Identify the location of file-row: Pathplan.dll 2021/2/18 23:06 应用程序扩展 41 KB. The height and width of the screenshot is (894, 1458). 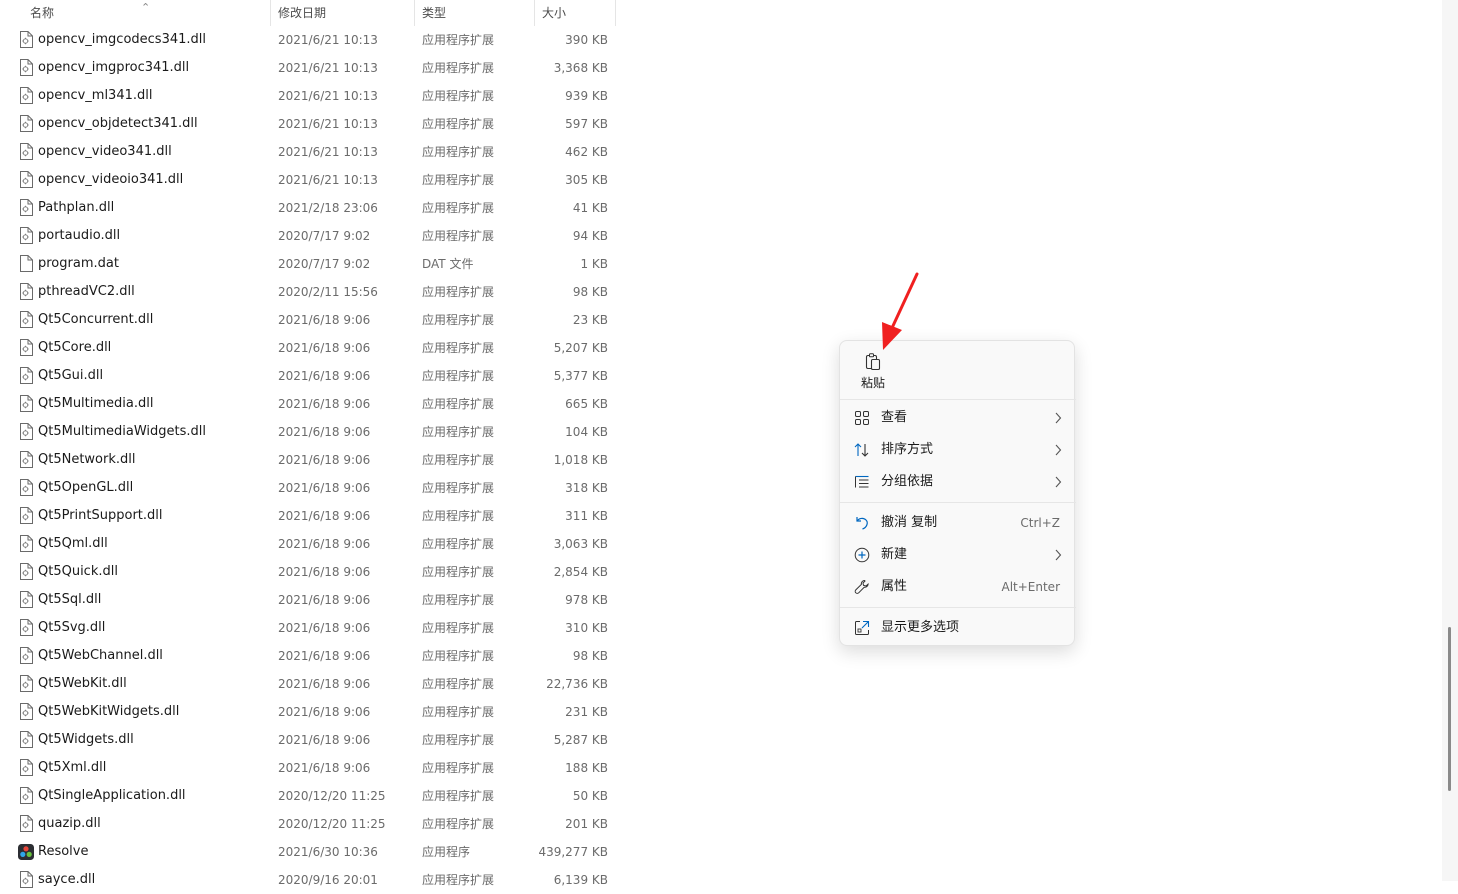
(308, 208).